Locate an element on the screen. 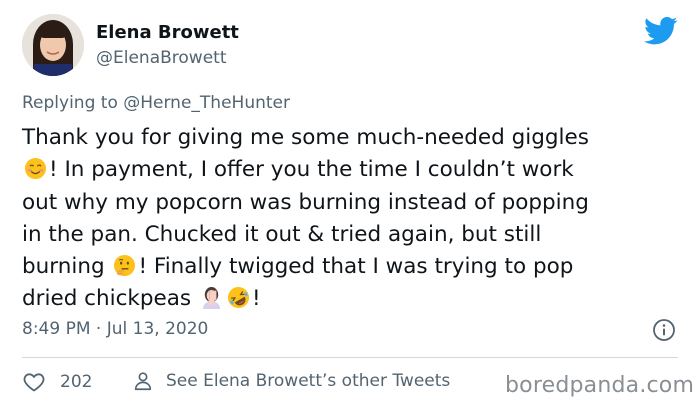  divider is located at coordinates (350, 357).